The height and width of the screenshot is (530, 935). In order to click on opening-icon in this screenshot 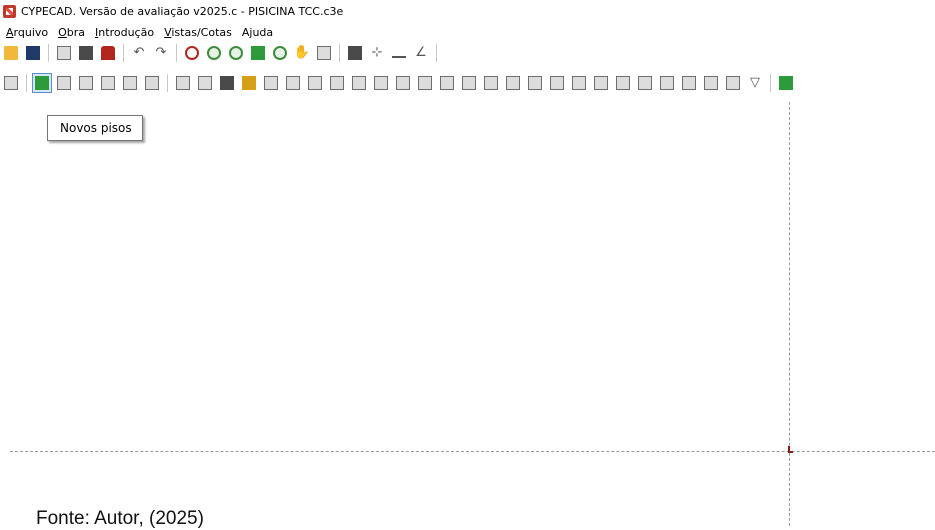, I will do `click(337, 83)`.